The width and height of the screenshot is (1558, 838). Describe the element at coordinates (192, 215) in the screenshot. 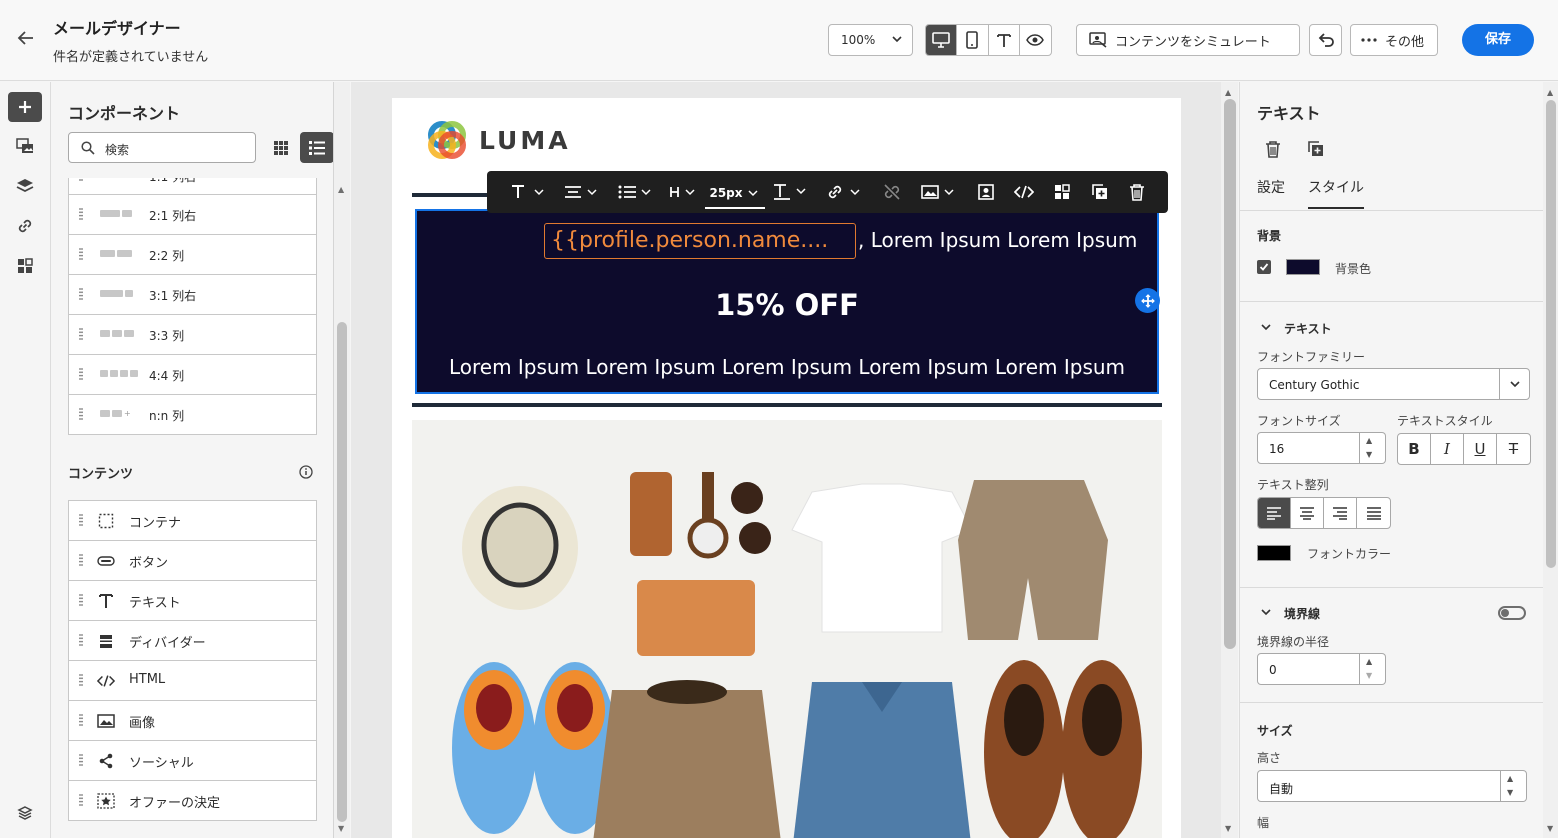

I see `structure-item: 2:1 列右` at that location.